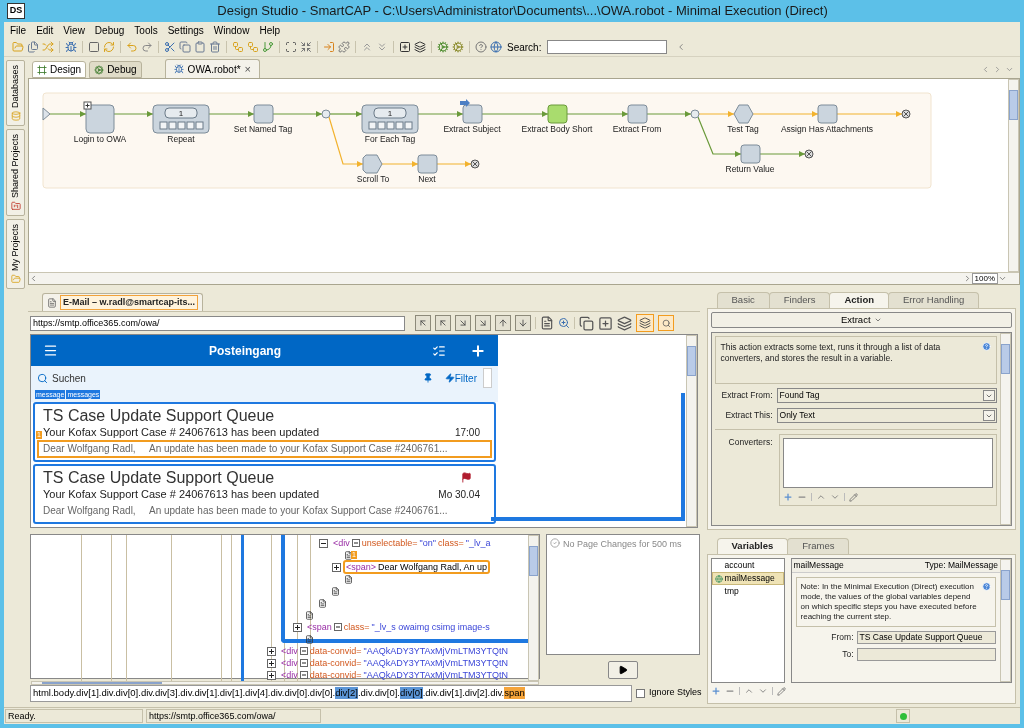 The height and width of the screenshot is (728, 1024). I want to click on menu-item: View, so click(74, 30).